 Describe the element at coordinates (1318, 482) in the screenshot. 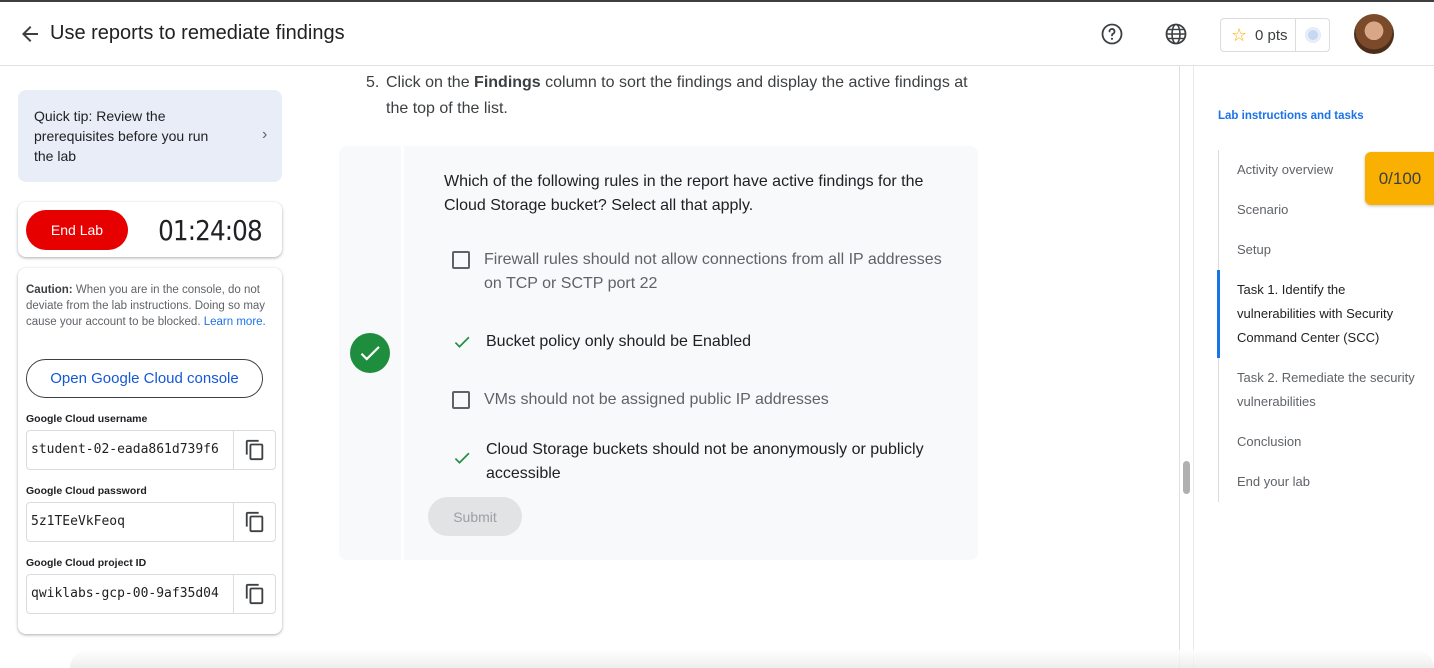

I see `toc-item-end-lab: End your lab` at that location.